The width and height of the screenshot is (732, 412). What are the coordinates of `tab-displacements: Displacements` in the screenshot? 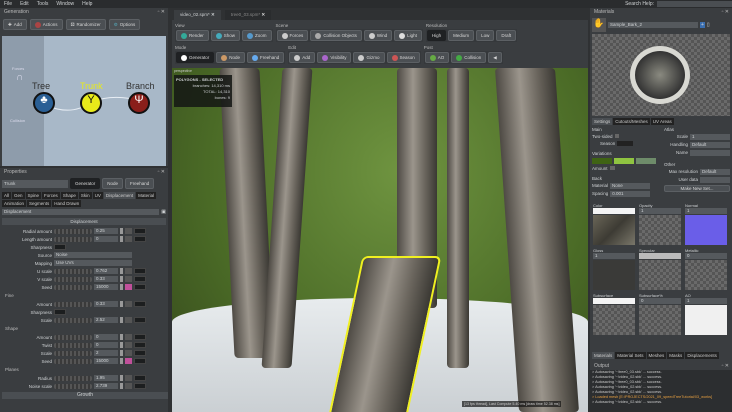 It's located at (702, 355).